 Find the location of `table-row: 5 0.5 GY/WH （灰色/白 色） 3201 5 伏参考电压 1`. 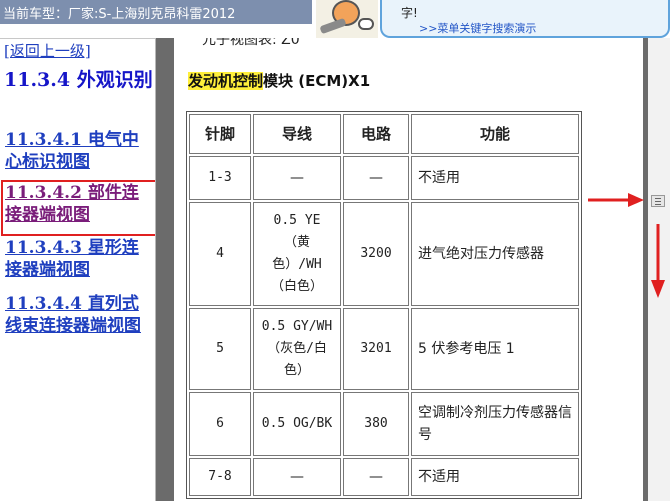

table-row: 5 0.5 GY/WH （灰色/白 色） 3201 5 伏参考电压 1 is located at coordinates (384, 349).